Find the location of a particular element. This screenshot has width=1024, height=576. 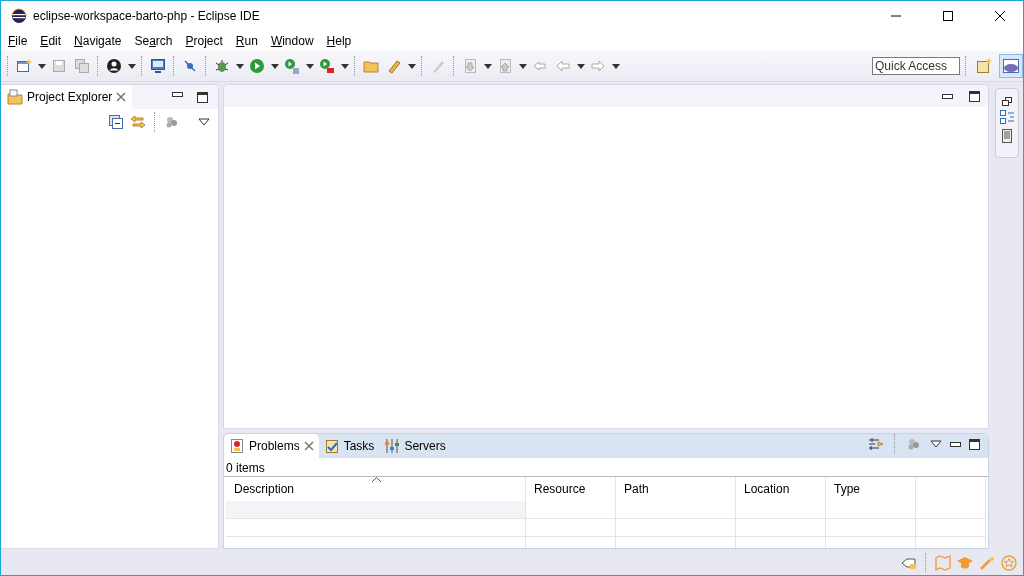

document-icon is located at coordinates (1007, 136).